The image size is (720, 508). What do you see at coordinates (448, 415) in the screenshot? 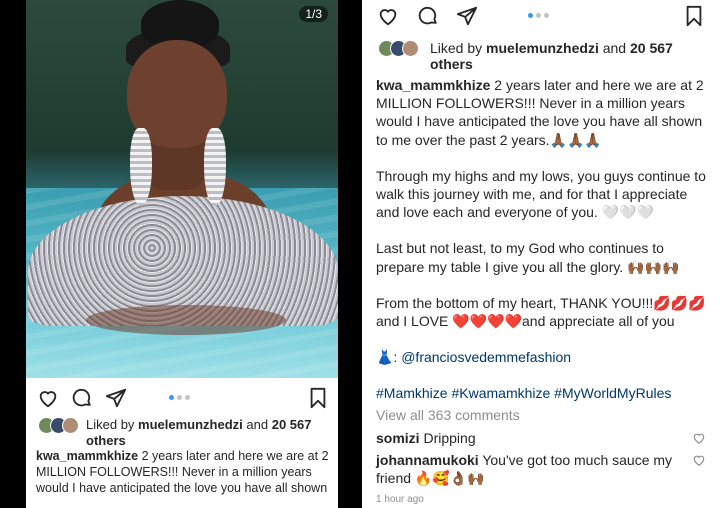
I see `view-all-comments-link: View all 363 comments` at bounding box center [448, 415].